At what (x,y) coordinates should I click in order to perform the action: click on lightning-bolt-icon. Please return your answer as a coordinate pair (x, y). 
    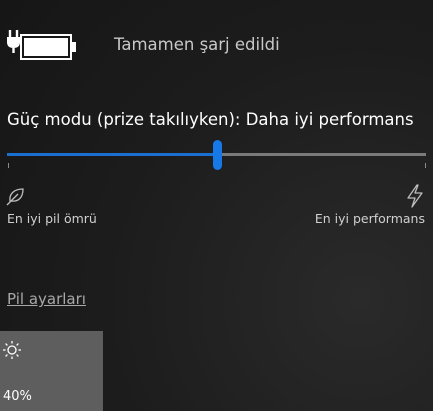
    Looking at the image, I should click on (415, 196).